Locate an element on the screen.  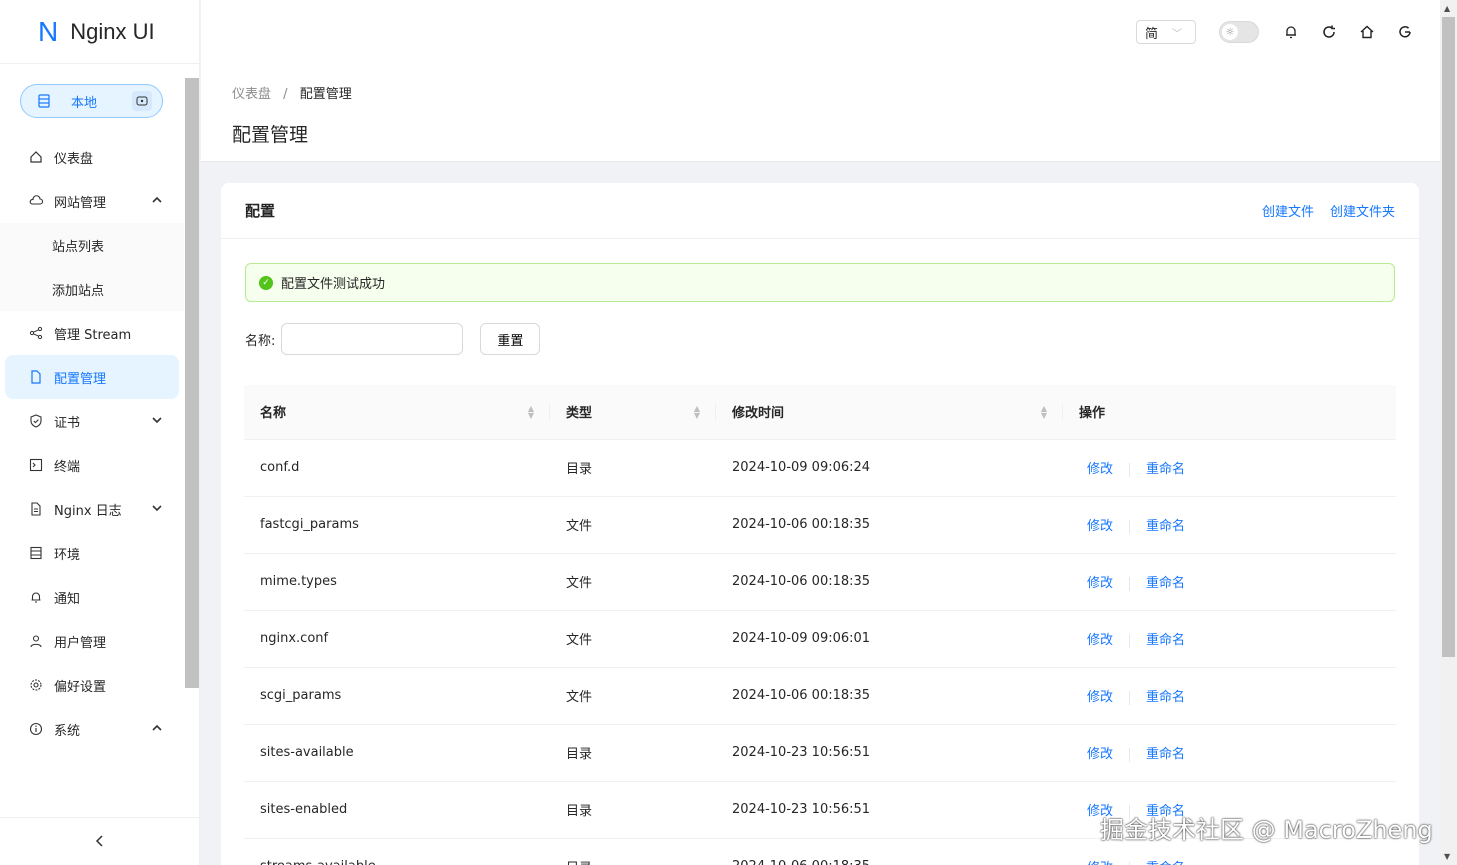
app-title: Nginx UI is located at coordinates (112, 31).